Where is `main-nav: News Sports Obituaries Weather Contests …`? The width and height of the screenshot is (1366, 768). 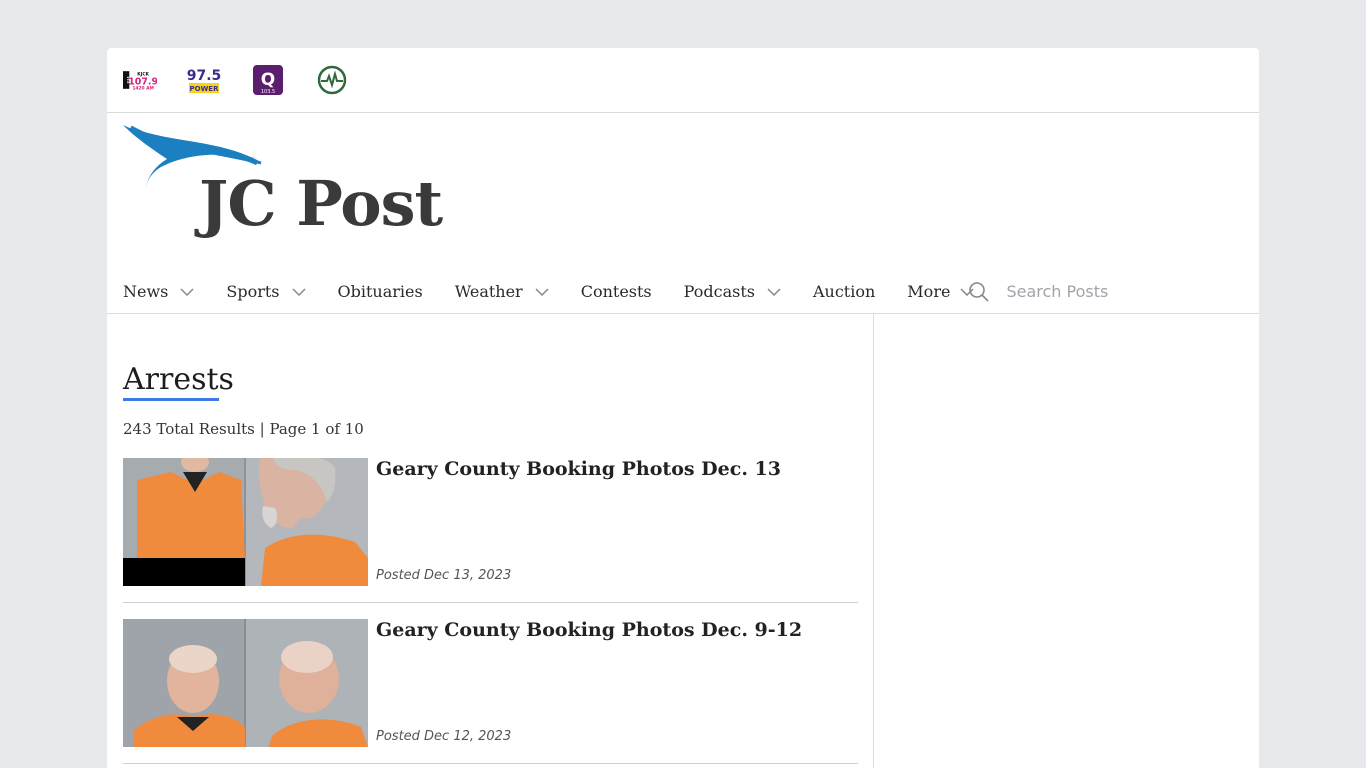
main-nav: News Sports Obituaries Weather Contests … is located at coordinates (683, 292).